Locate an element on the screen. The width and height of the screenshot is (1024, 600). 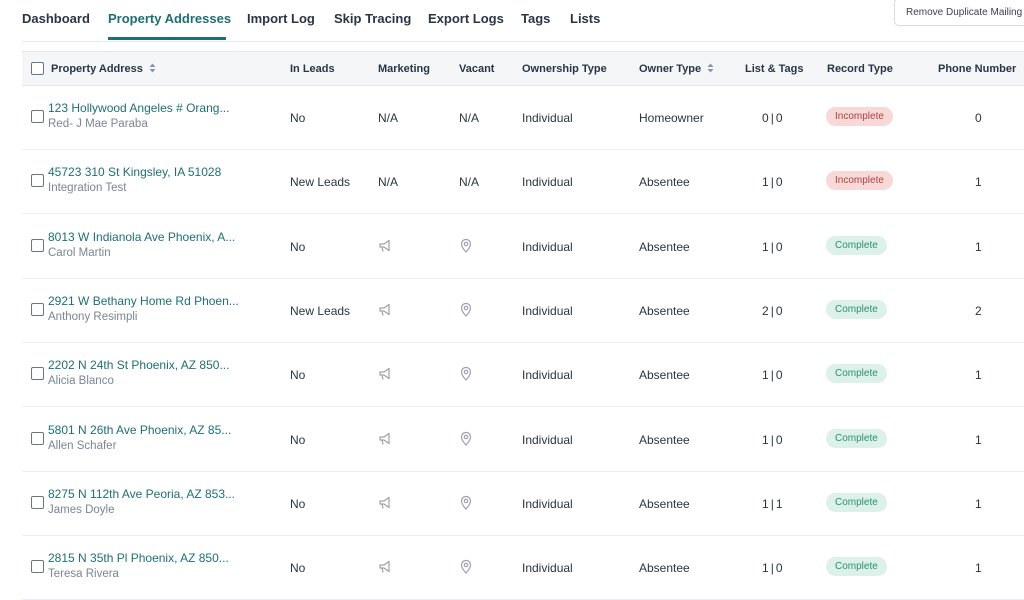
property-address-link: 45723 310 St Kingsley, IA 51028 is located at coordinates (134, 172).